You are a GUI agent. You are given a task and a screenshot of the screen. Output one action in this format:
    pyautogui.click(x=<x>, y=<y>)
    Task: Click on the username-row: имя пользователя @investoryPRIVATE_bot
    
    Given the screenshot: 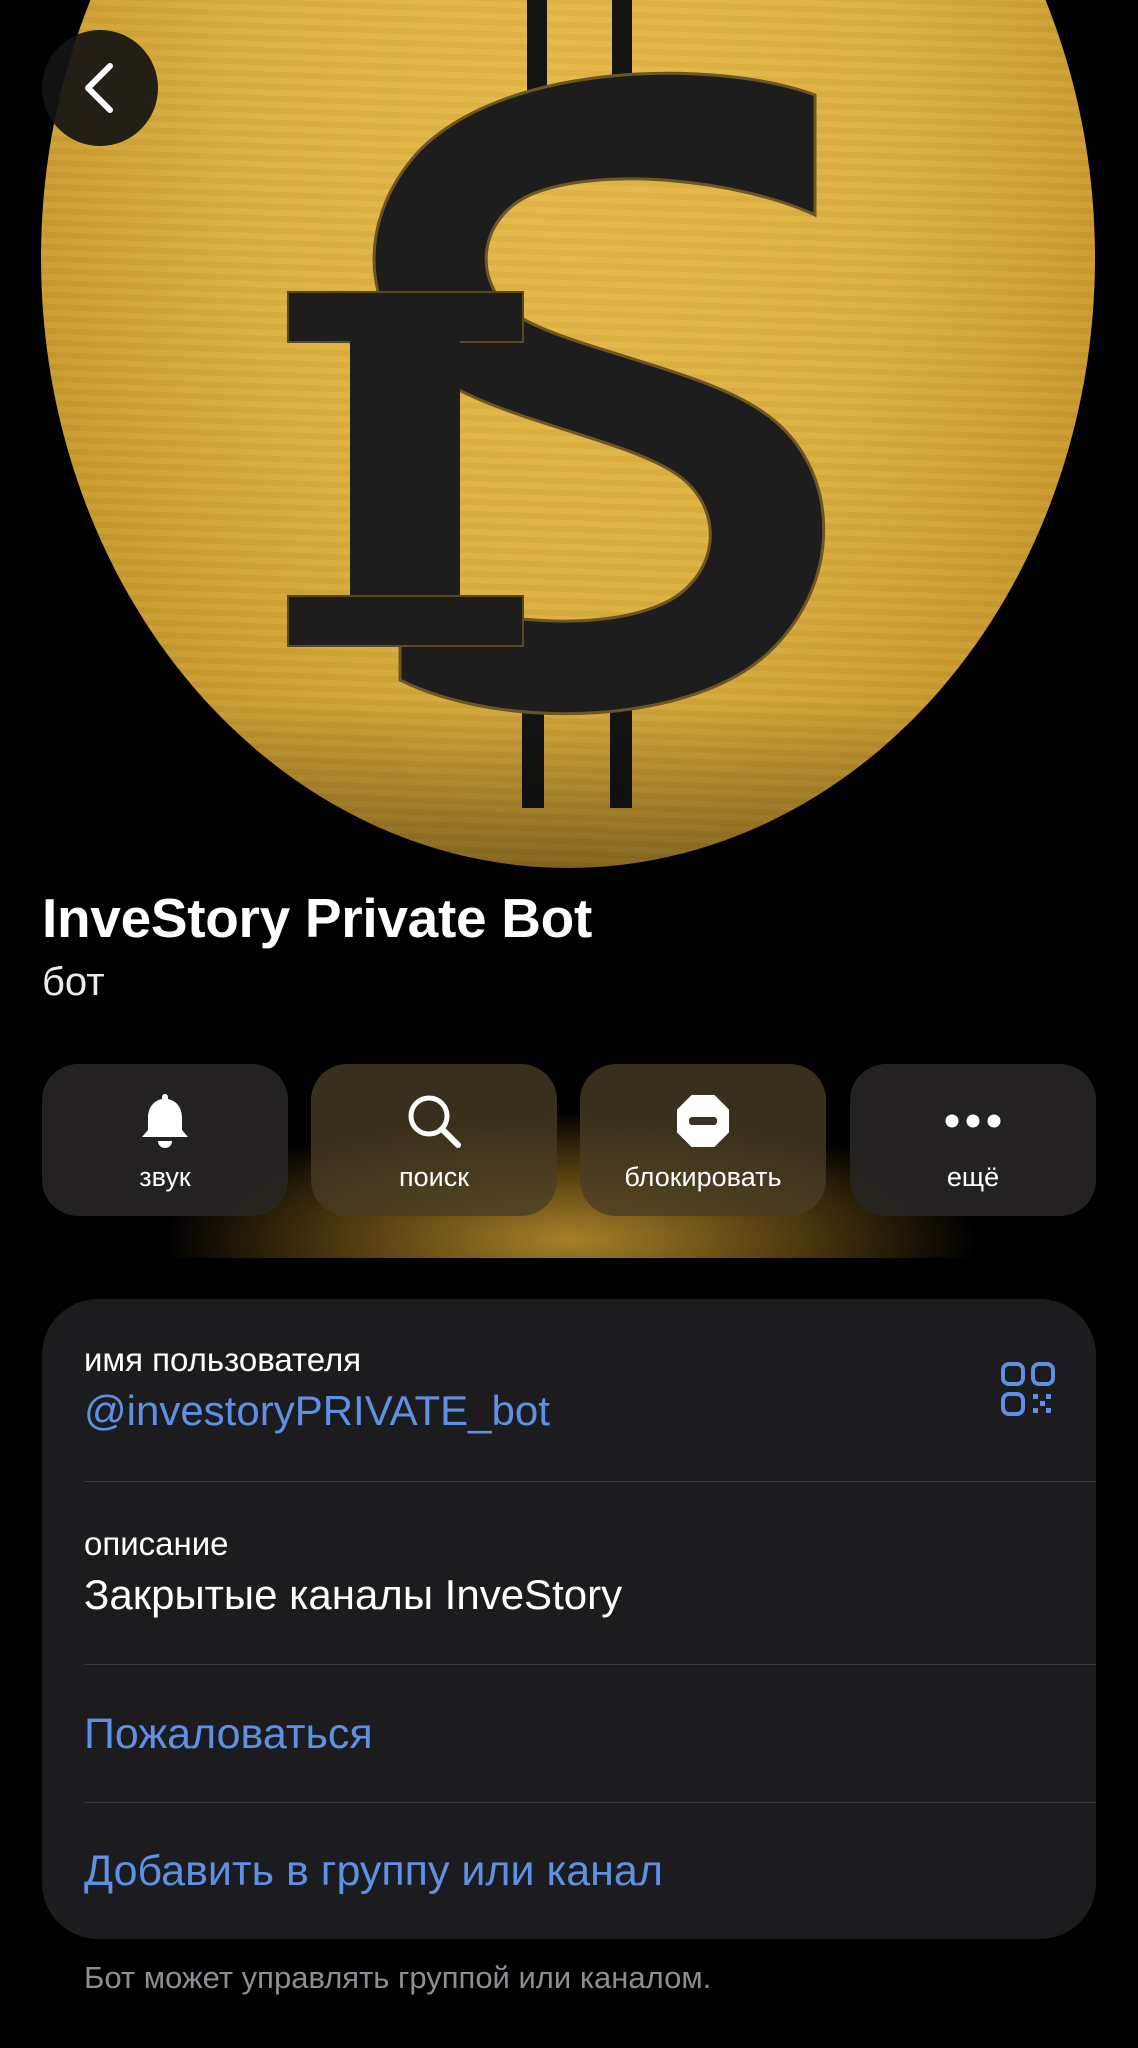 What is the action you would take?
    pyautogui.click(x=569, y=1411)
    